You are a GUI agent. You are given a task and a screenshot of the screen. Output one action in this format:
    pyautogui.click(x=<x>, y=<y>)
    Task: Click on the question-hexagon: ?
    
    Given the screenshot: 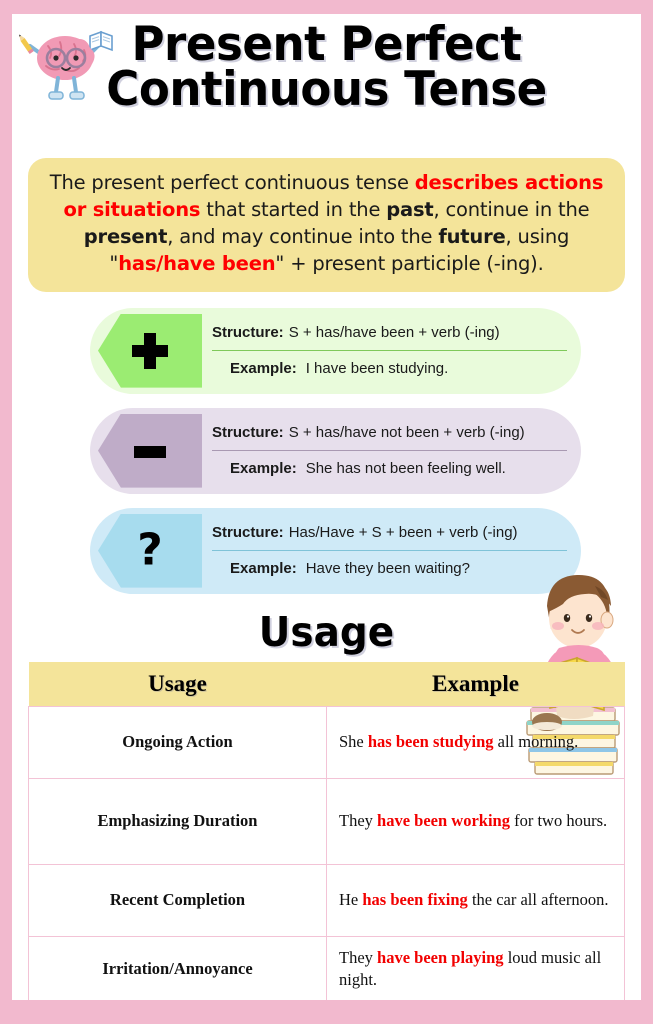 What is the action you would take?
    pyautogui.click(x=150, y=550)
    